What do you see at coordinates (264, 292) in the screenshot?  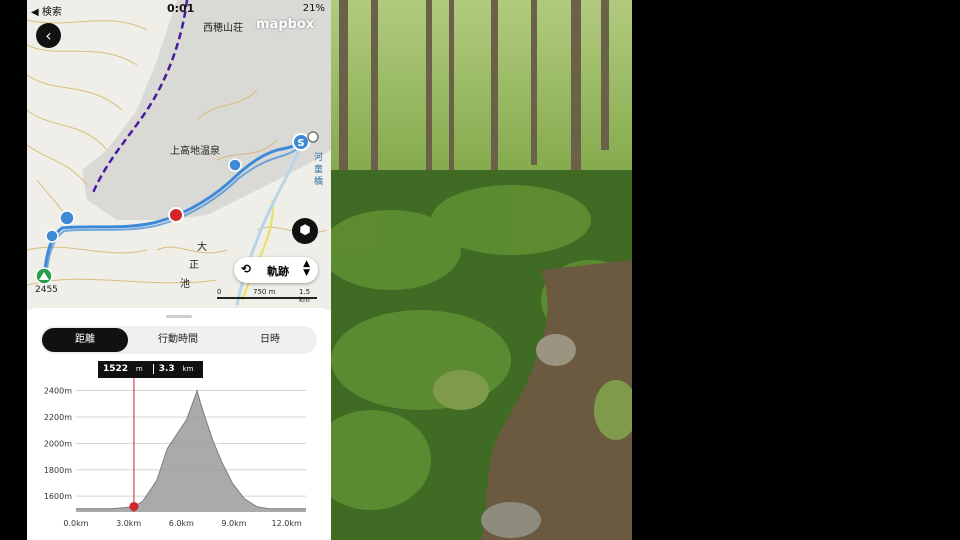 I see `scale-mid: 750 m` at bounding box center [264, 292].